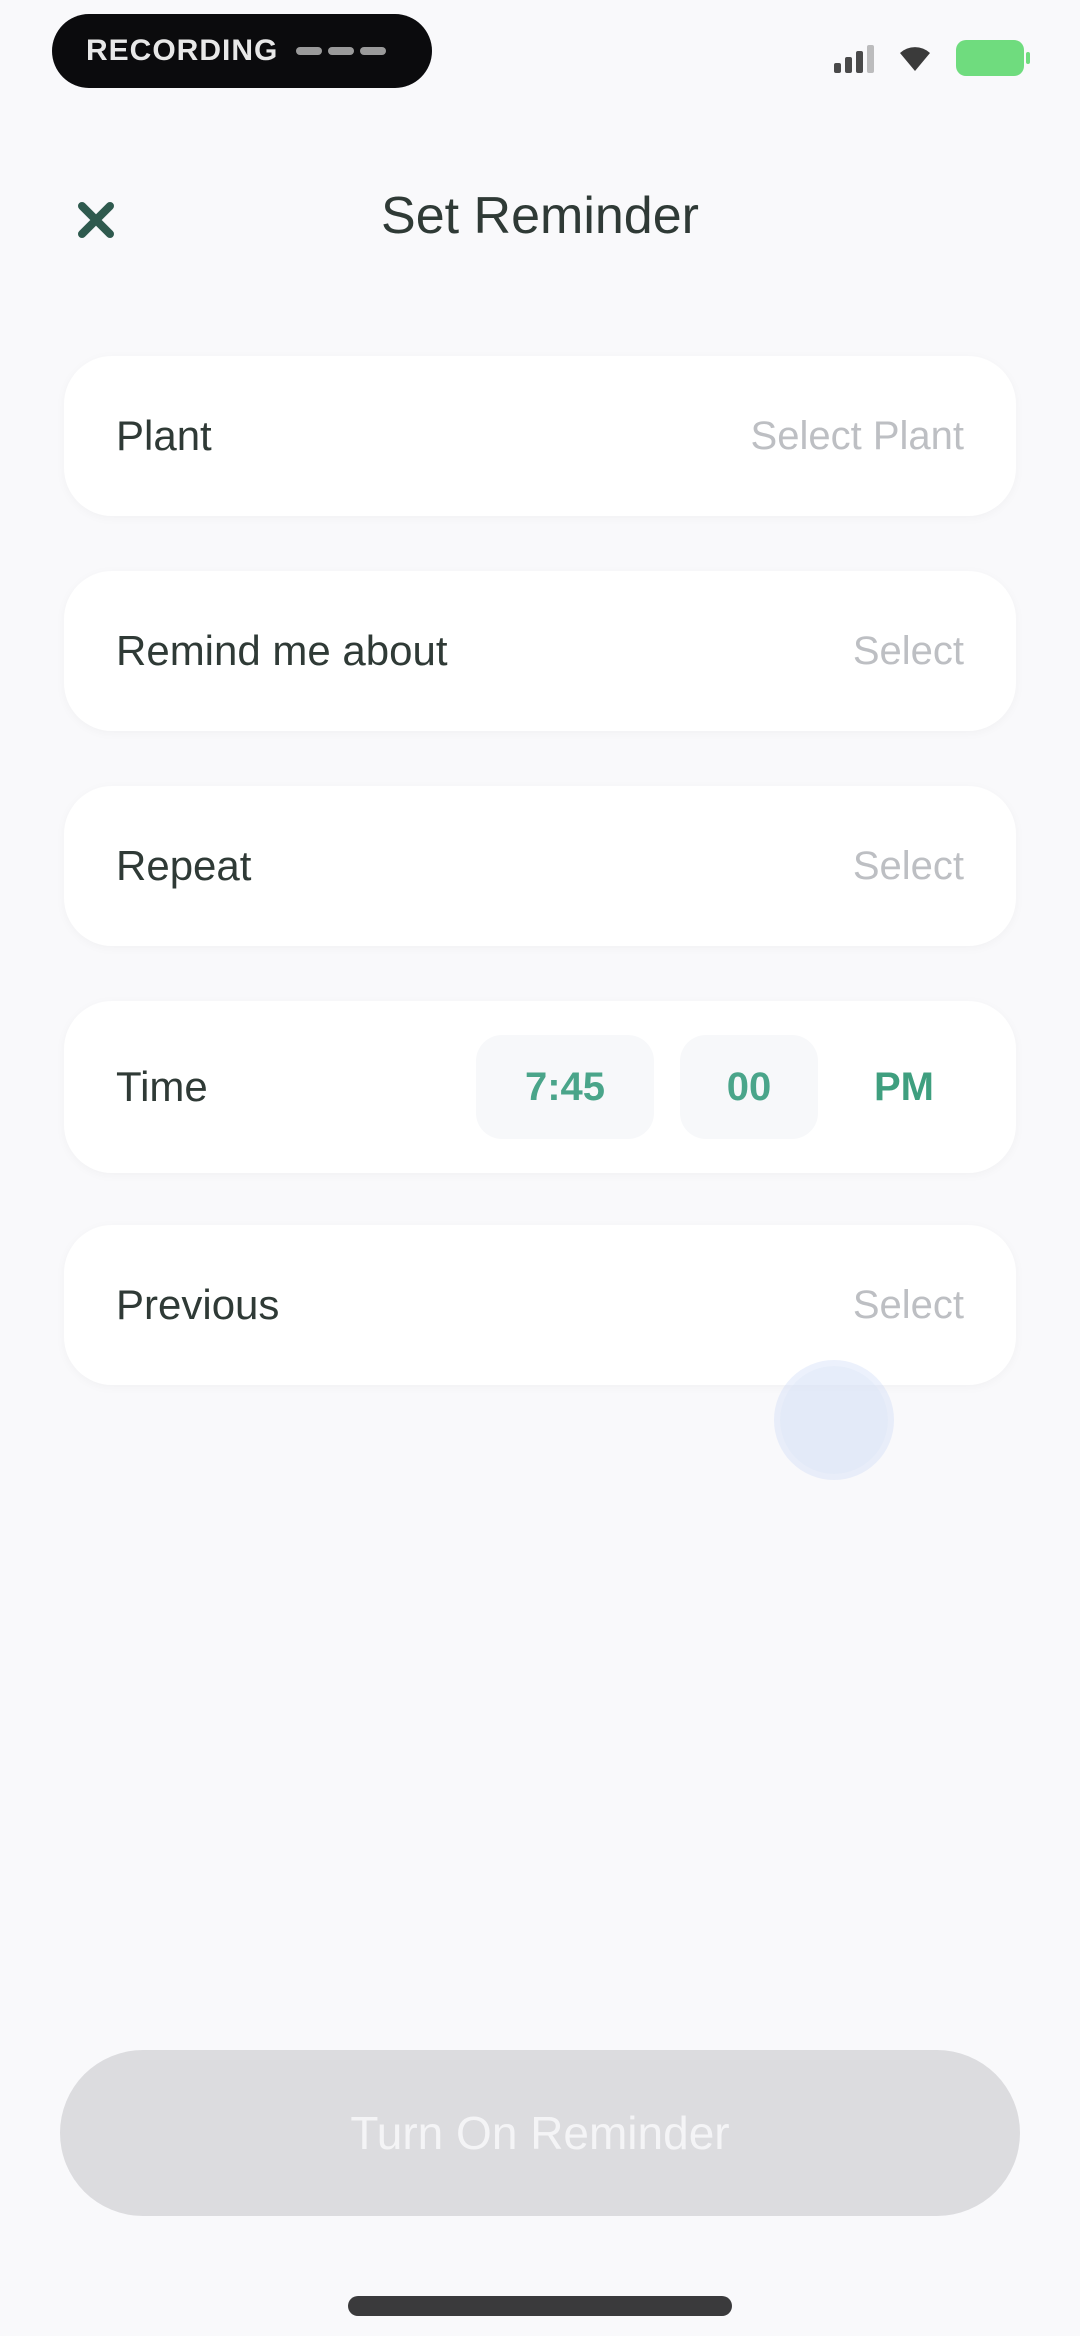  I want to click on remind-about-label: Remind me about, so click(282, 650).